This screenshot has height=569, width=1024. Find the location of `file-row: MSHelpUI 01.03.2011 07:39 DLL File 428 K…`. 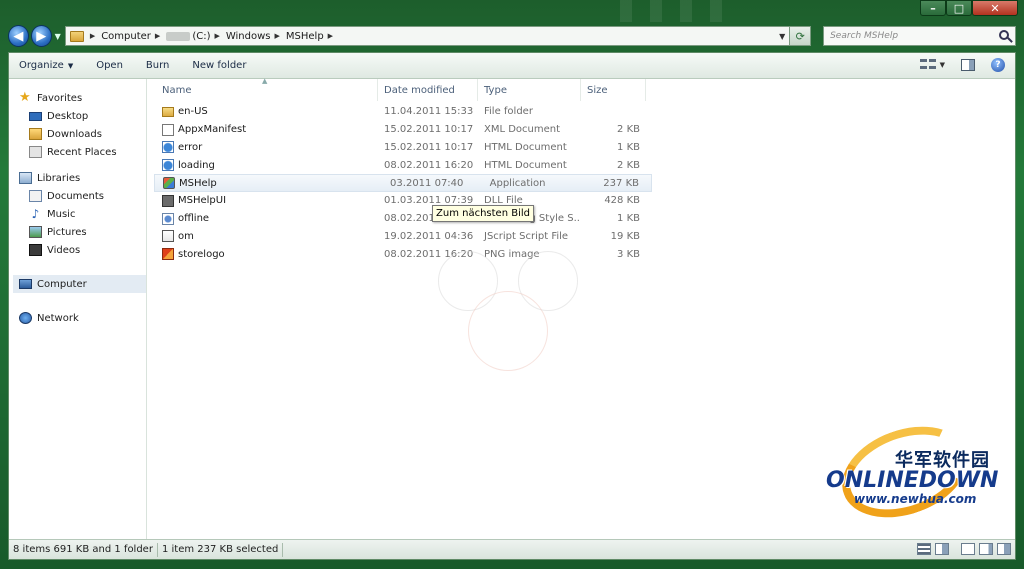

file-row: MSHelpUI 01.03.2011 07:39 DLL File 428 K… is located at coordinates (581, 201).